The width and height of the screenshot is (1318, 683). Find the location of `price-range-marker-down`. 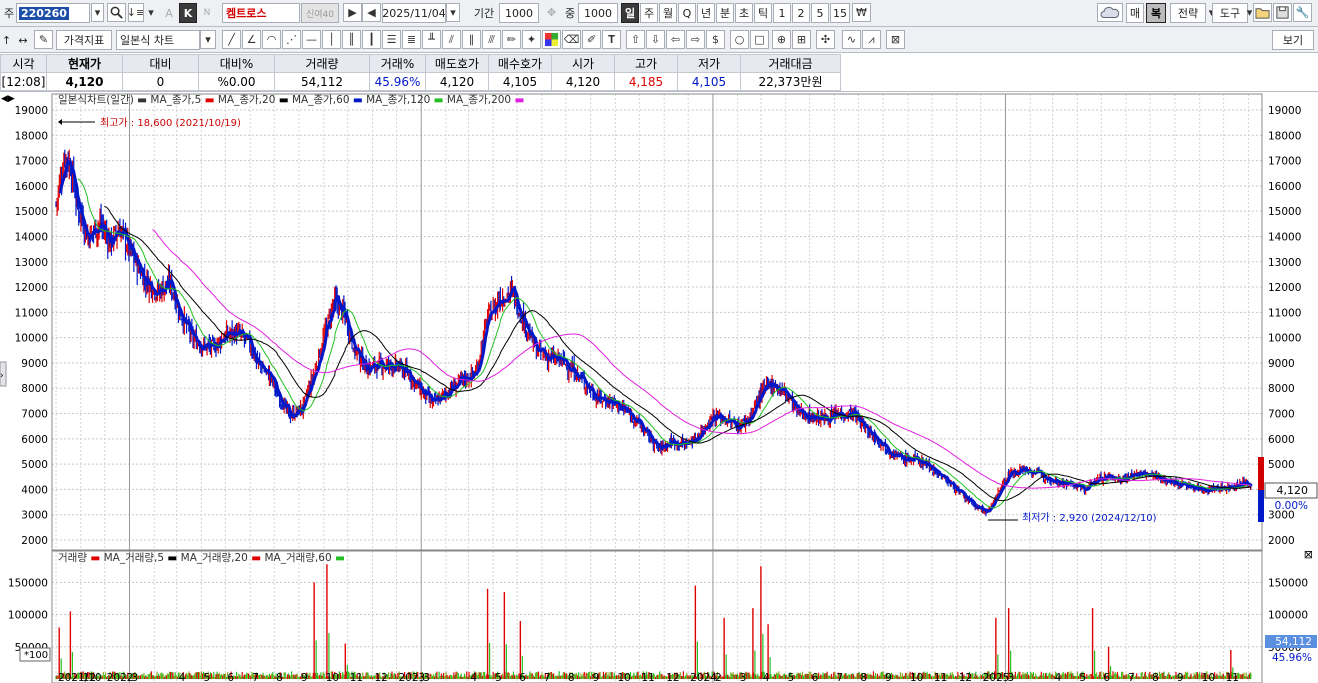

price-range-marker-down is located at coordinates (1261, 506).